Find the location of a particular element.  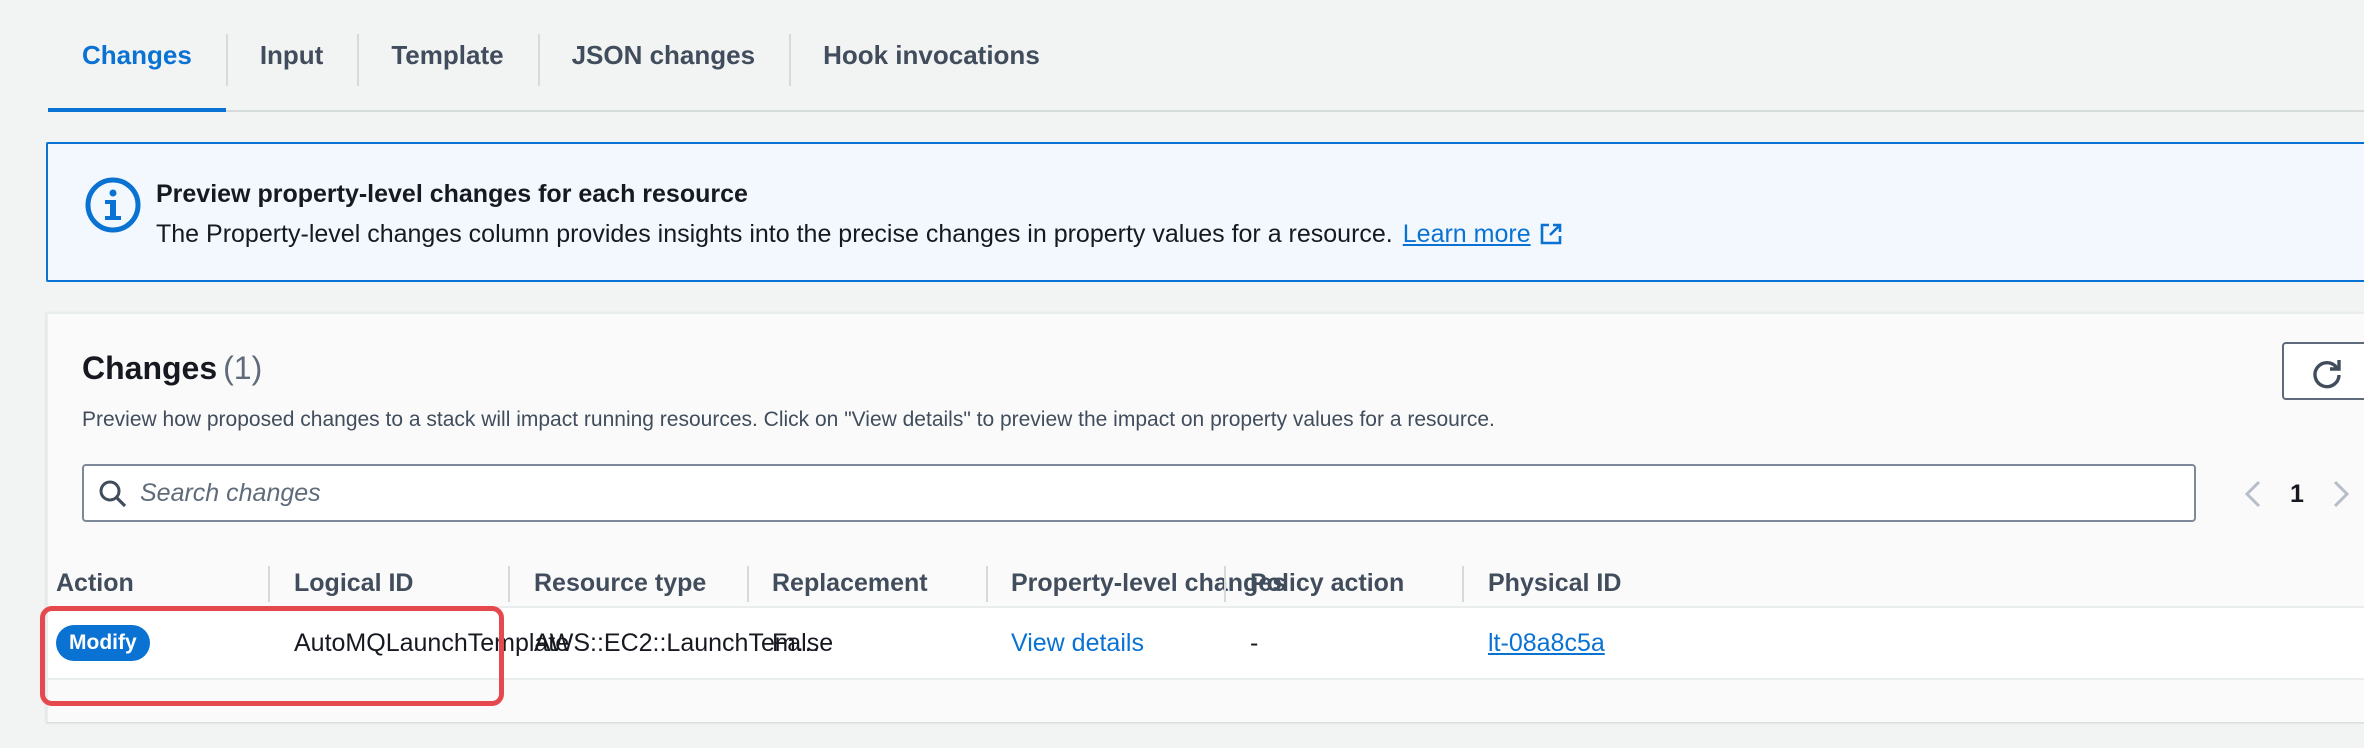

column-header-logical-id: Logical ID is located at coordinates (353, 583).